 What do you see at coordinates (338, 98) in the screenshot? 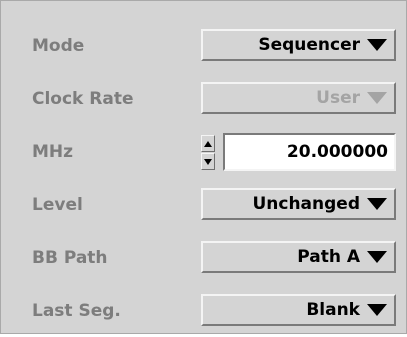
I see `clock-rate-value: User` at bounding box center [338, 98].